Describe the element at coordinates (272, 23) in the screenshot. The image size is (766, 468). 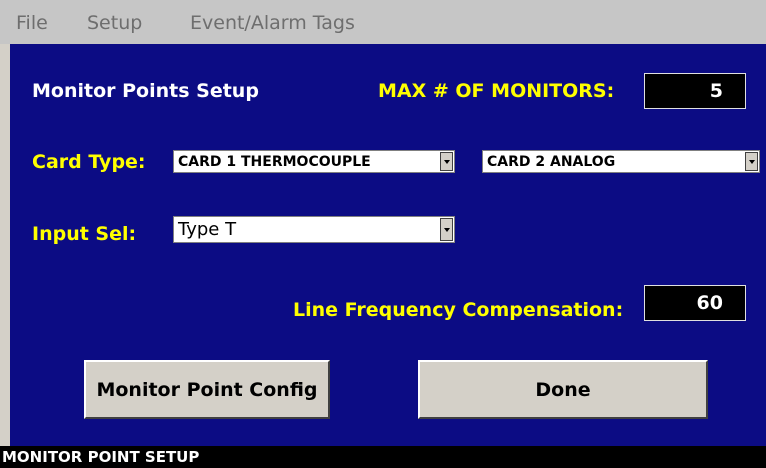
I see `menu-event-alarm-tags: Event/Alarm Tags` at that location.